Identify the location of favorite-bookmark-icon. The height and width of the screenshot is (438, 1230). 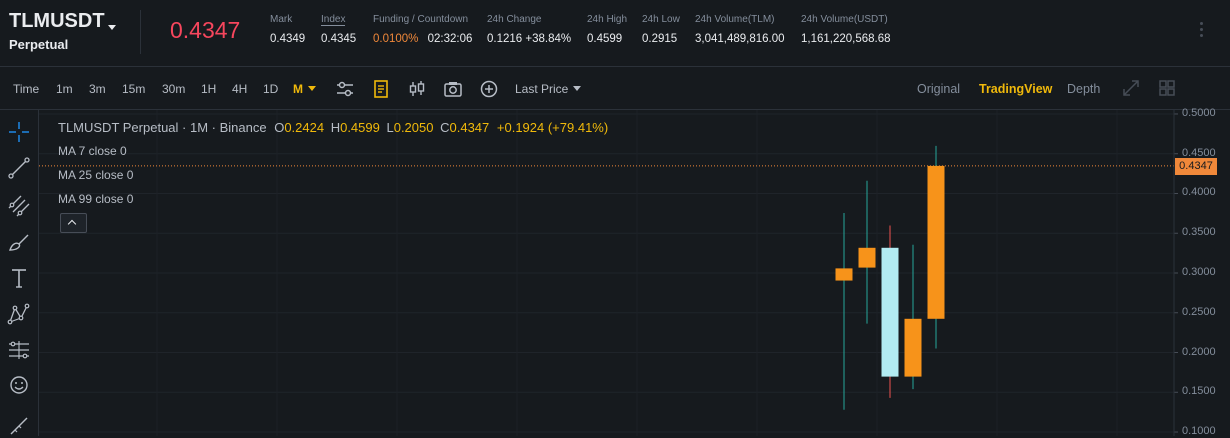
(381, 89).